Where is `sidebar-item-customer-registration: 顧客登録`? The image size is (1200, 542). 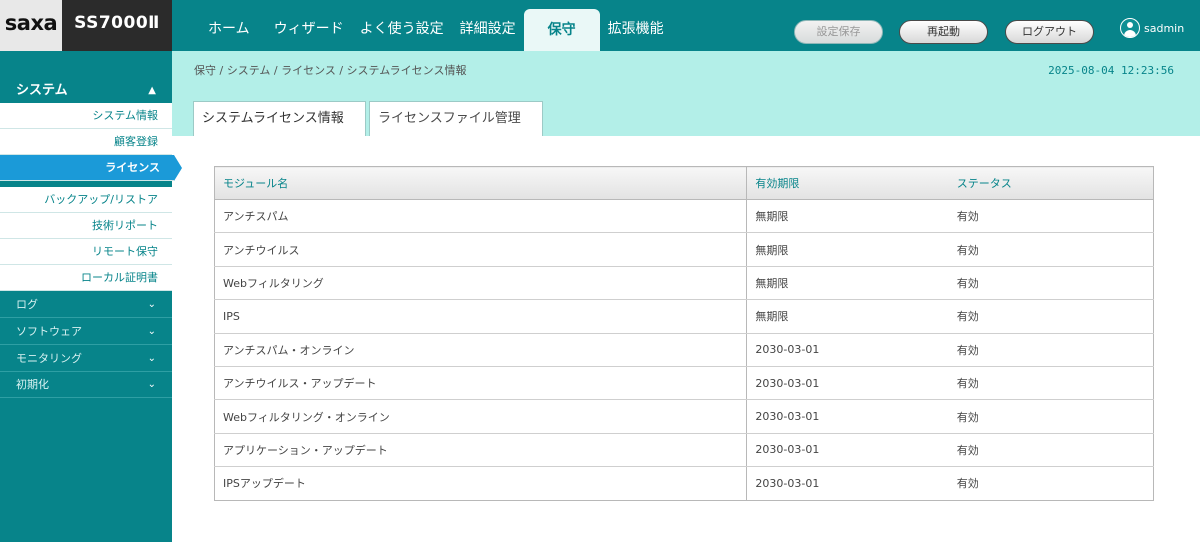 sidebar-item-customer-registration: 顧客登録 is located at coordinates (86, 142).